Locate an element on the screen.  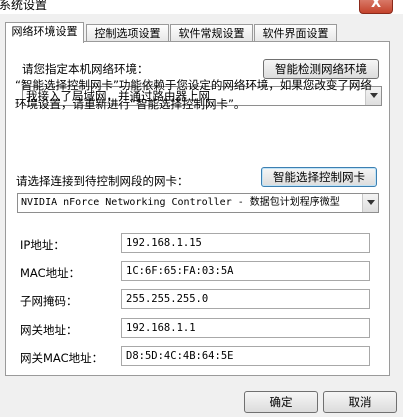
mac-address-field: 1C:6F:65:FA:03:5A is located at coordinates (245, 271).